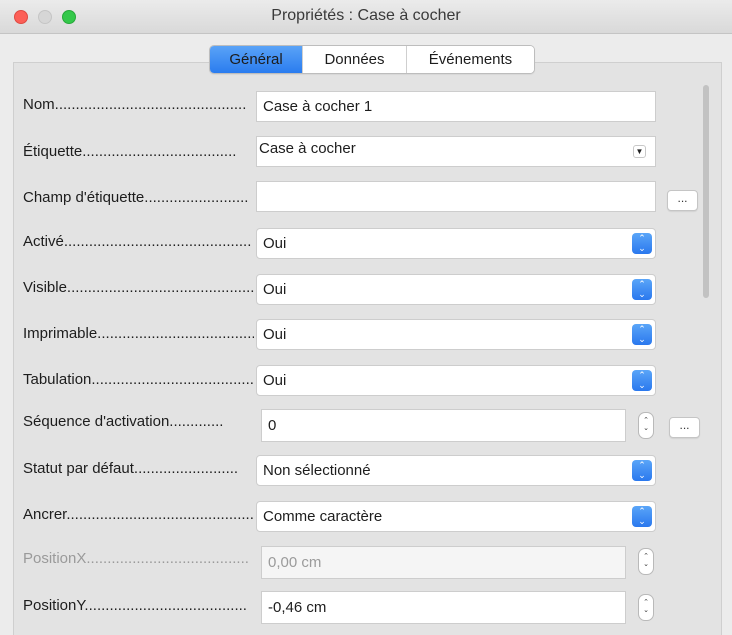 The image size is (732, 635). Describe the element at coordinates (456, 289) in the screenshot. I see `visible-select: Oui ⌃ ⌄` at that location.